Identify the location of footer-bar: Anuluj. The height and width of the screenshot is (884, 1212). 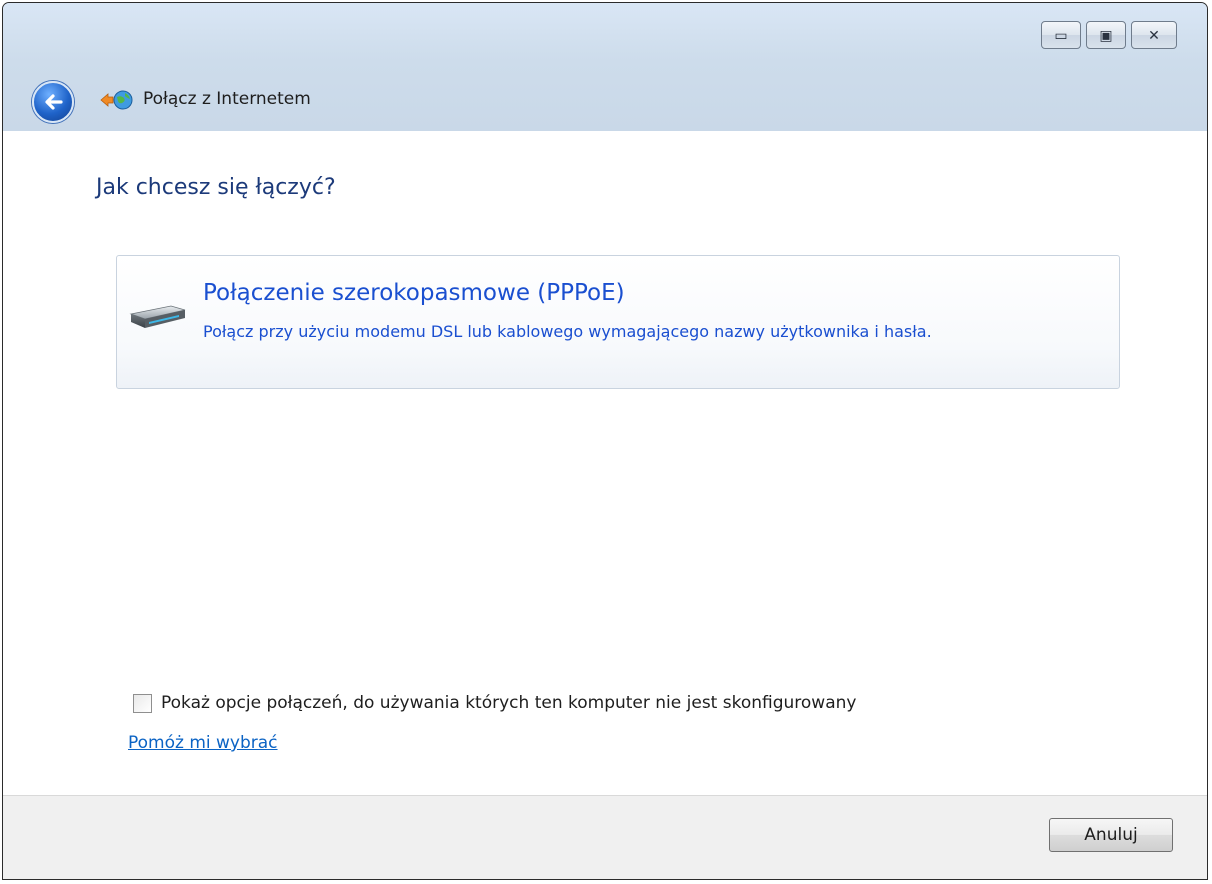
(605, 837).